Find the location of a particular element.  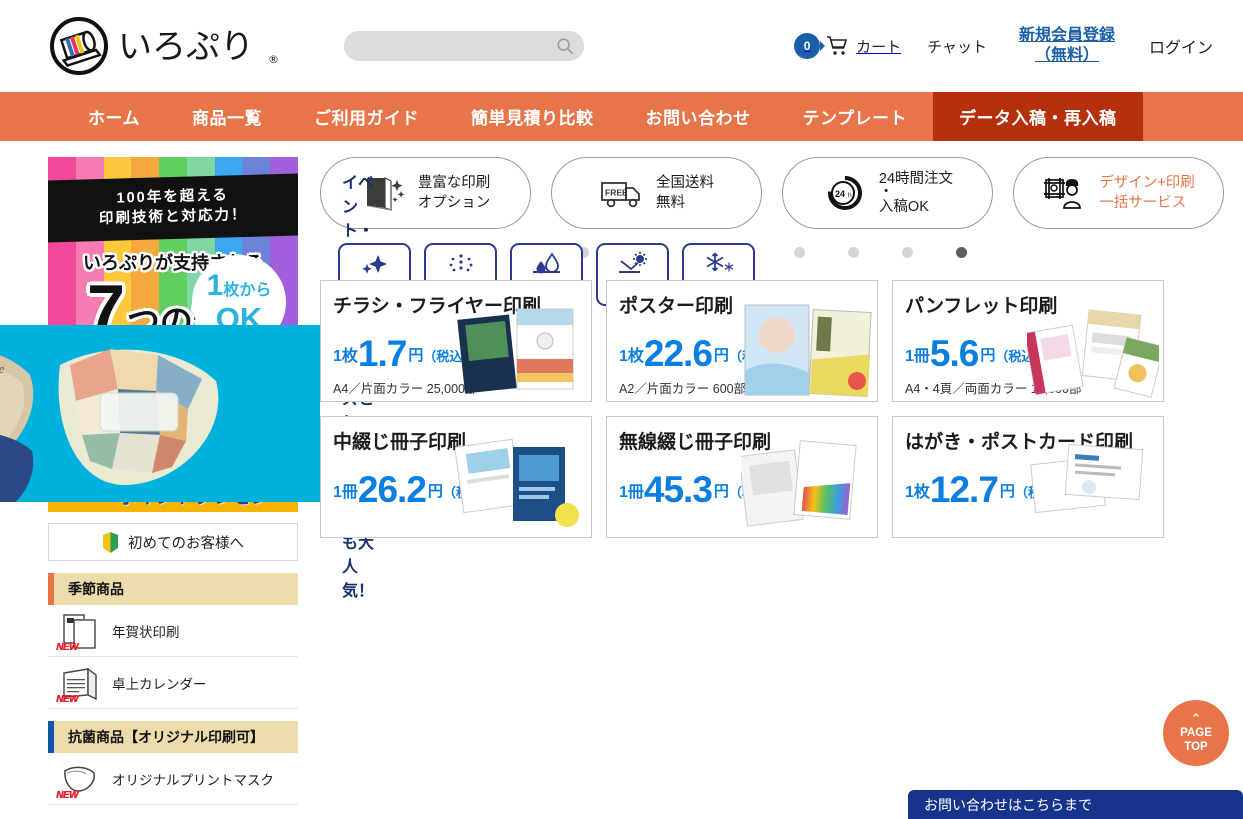

badge-24h-order: 24 h 24時間注文 ・ 入稿OK is located at coordinates (887, 193).